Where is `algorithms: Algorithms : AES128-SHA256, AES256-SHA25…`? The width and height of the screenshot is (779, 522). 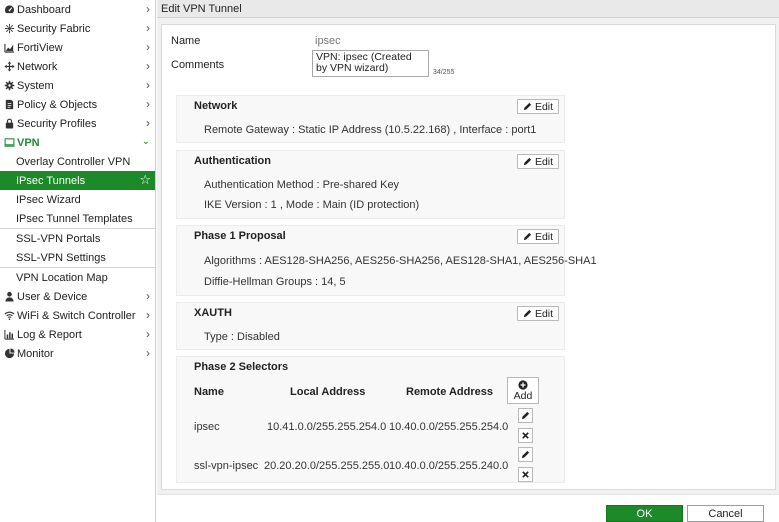
algorithms: Algorithms : AES128-SHA256, AES256-SHA25… is located at coordinates (400, 261).